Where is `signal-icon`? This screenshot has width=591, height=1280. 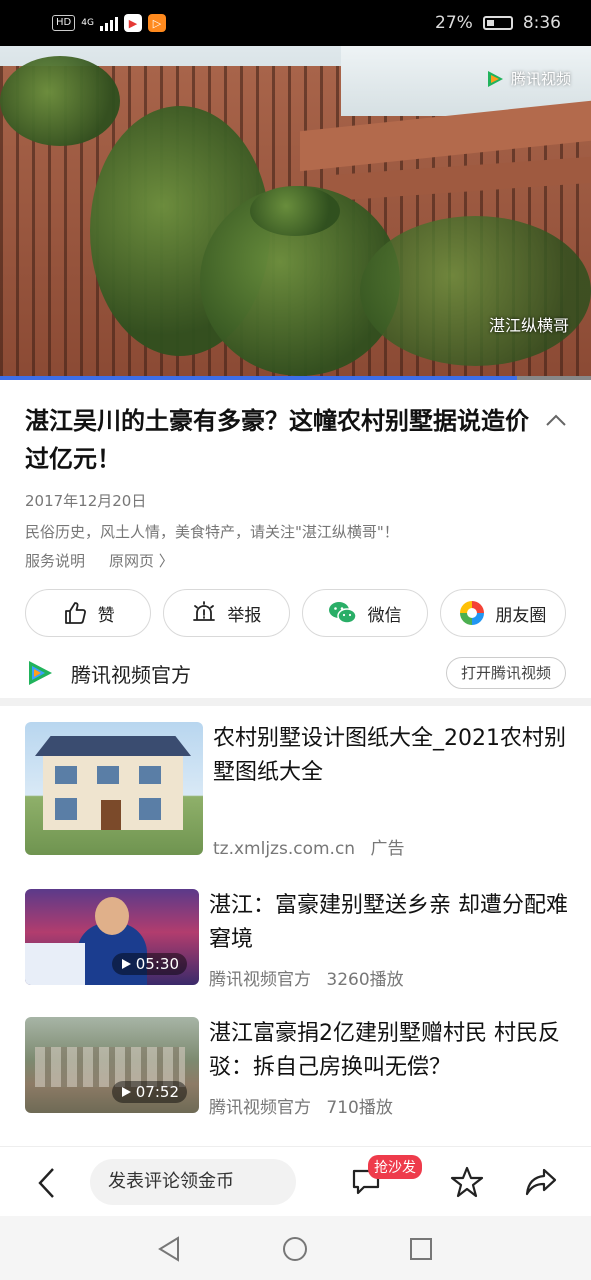 signal-icon is located at coordinates (108, 23).